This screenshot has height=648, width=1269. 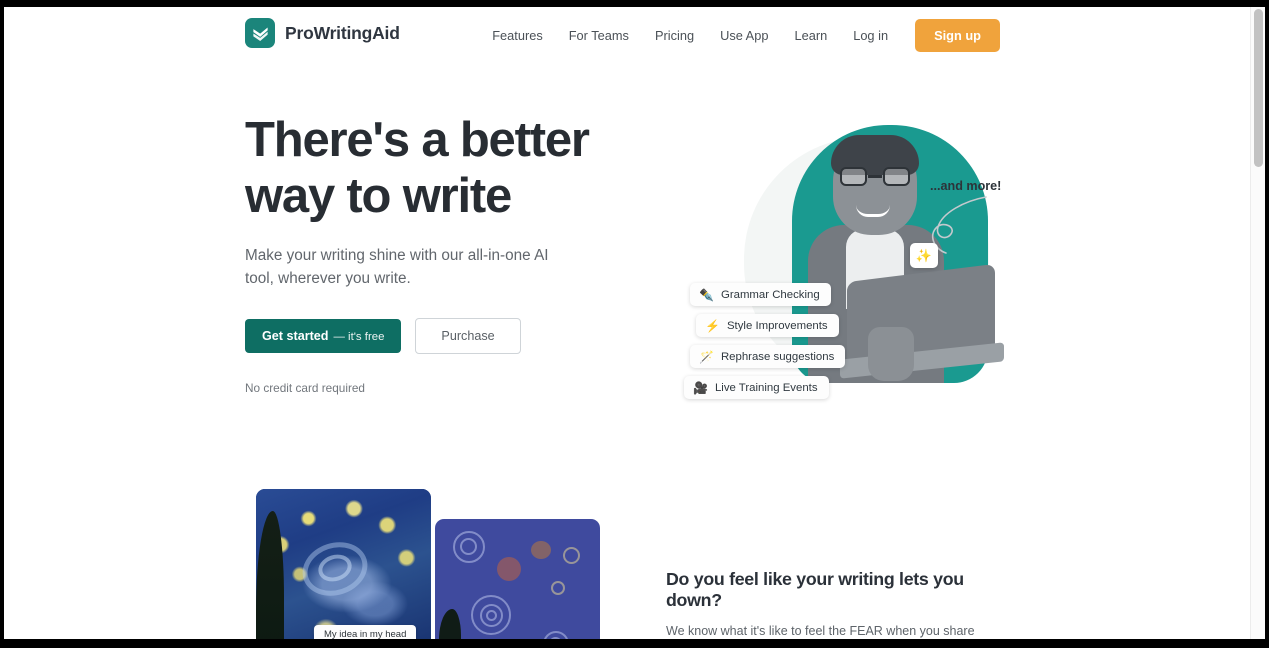 I want to click on hero-title-line-2: way to write, so click(x=378, y=196).